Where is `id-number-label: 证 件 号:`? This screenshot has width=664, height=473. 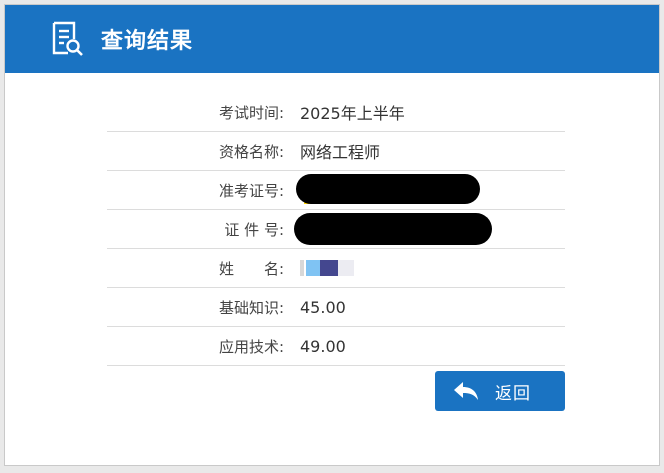
id-number-label: 证 件 号: is located at coordinates (254, 229).